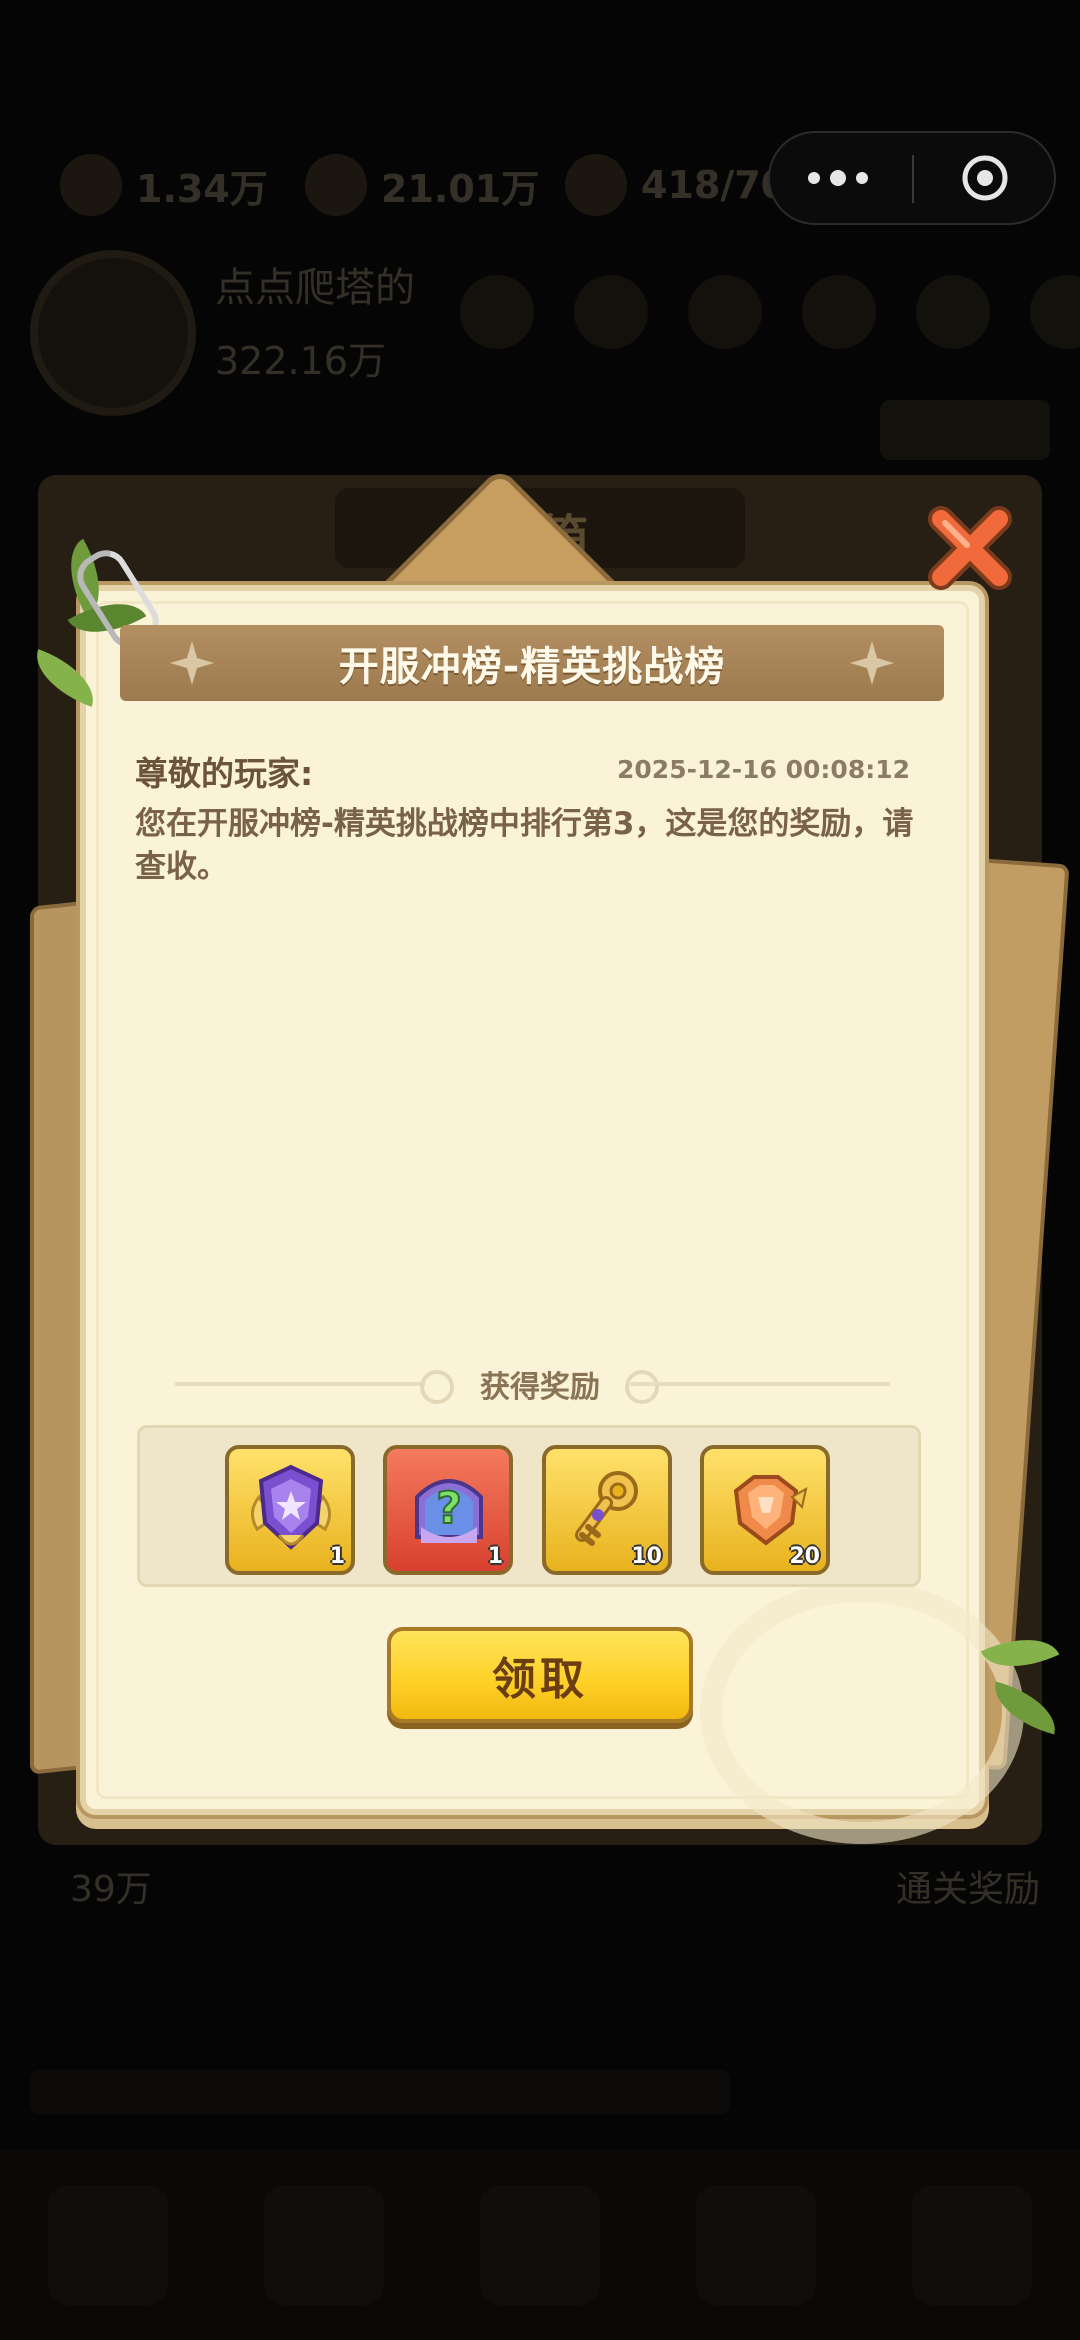 The height and width of the screenshot is (2340, 1080). I want to click on bottom-left-text: 39万, so click(111, 1889).